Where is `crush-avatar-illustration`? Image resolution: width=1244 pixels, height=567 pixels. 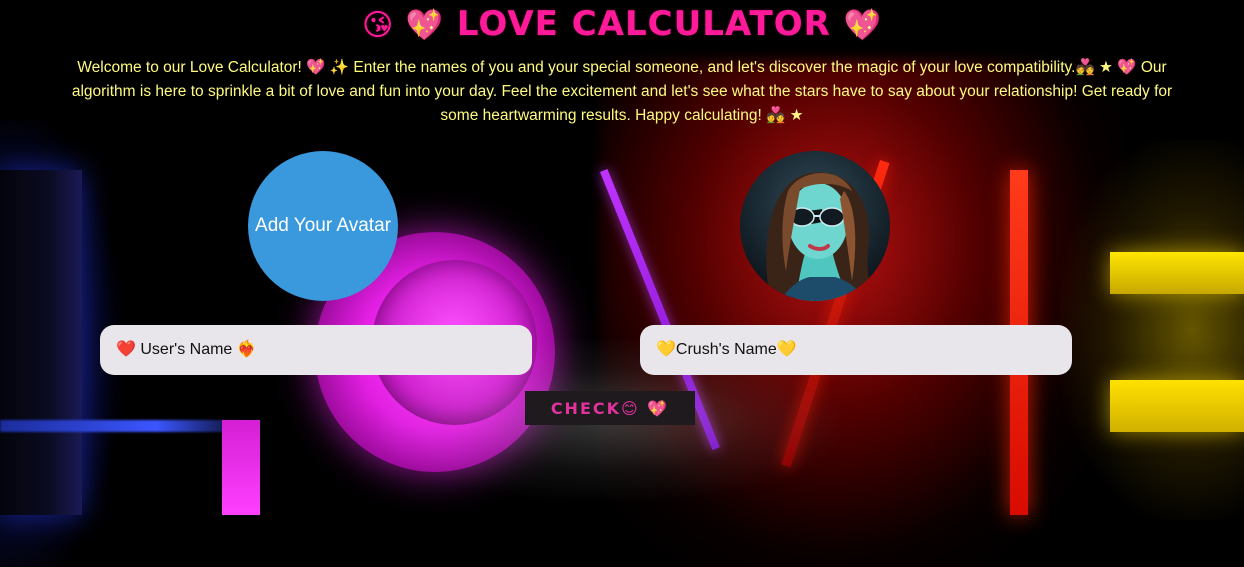 crush-avatar-illustration is located at coordinates (815, 226).